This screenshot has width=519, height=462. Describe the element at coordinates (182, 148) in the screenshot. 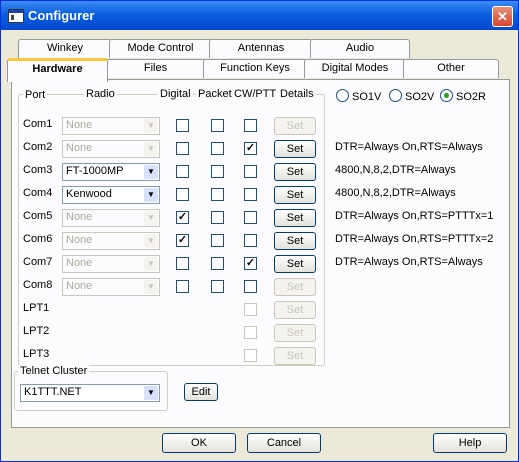

I see `digital-checkbox-com2` at that location.